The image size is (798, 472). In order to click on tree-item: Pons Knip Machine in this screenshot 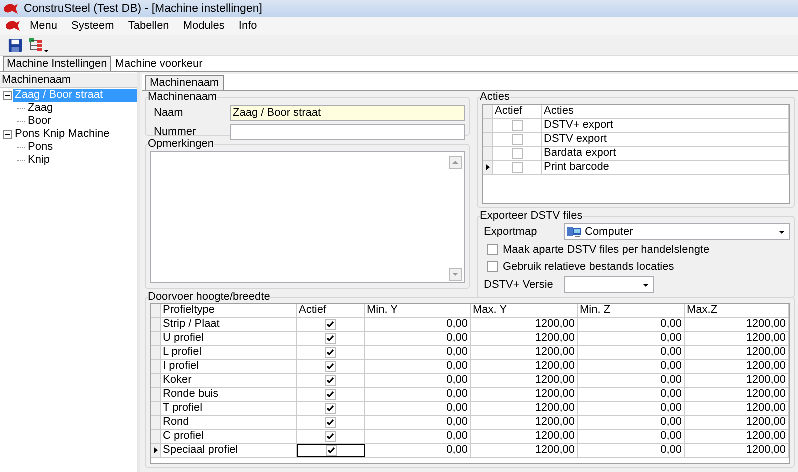, I will do `click(62, 134)`.